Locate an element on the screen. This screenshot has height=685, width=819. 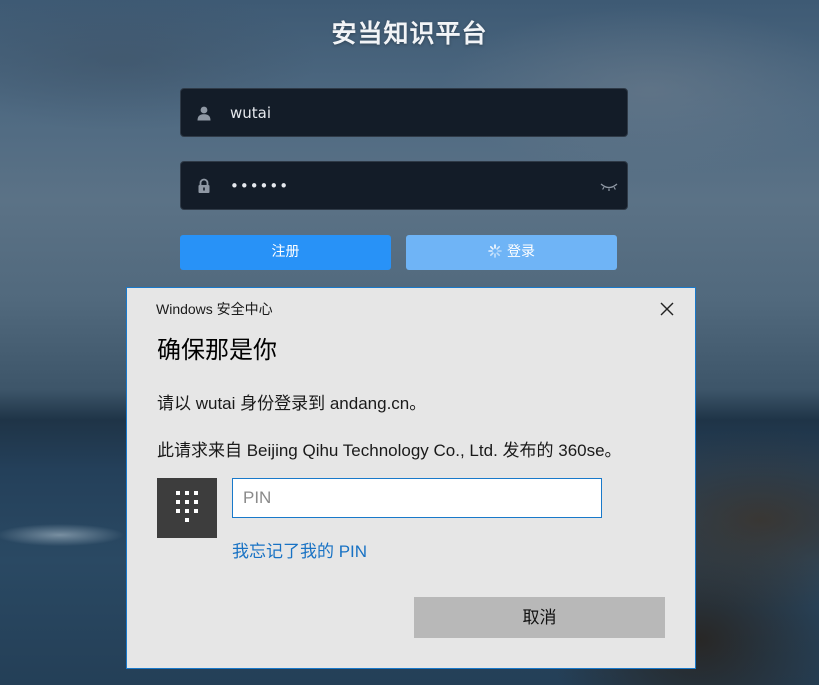
dialog-heading: 确保那是你 is located at coordinates (217, 350).